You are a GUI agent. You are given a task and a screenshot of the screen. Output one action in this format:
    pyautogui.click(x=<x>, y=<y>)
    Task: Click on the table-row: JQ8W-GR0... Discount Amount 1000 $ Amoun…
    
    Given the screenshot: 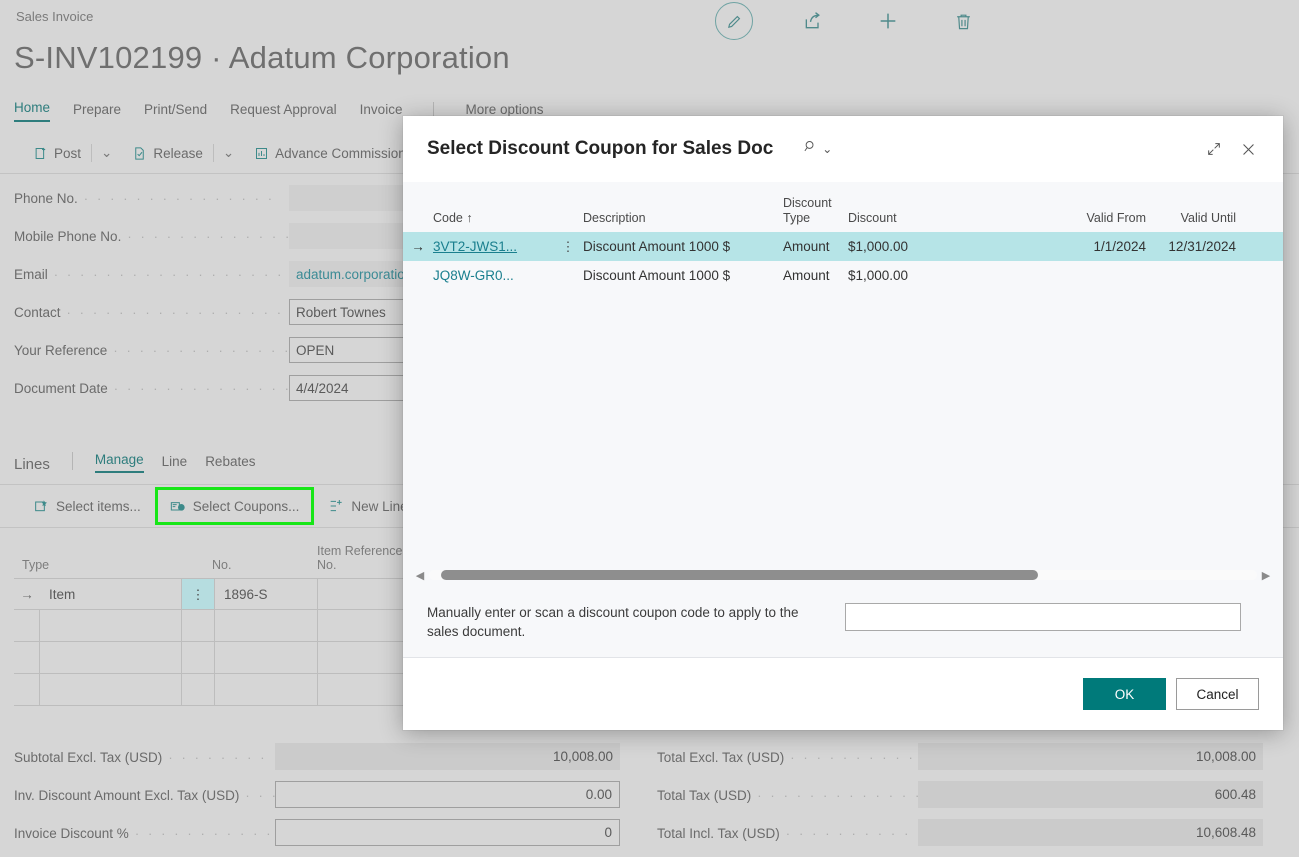 What is the action you would take?
    pyautogui.click(x=843, y=275)
    